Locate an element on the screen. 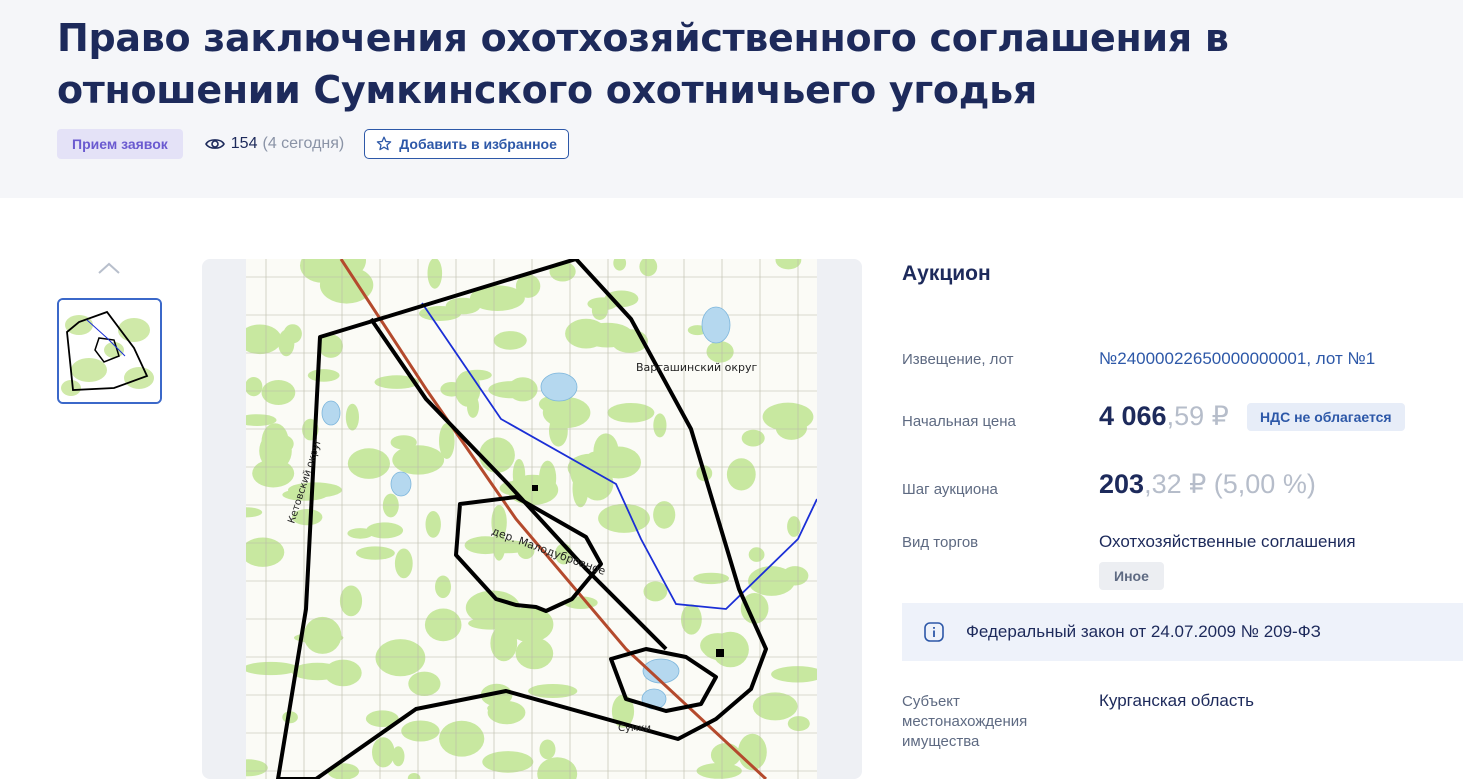 This screenshot has height=779, width=1463. auction-step-cents: ,32 ₽ (5,00 %) is located at coordinates (1230, 484).